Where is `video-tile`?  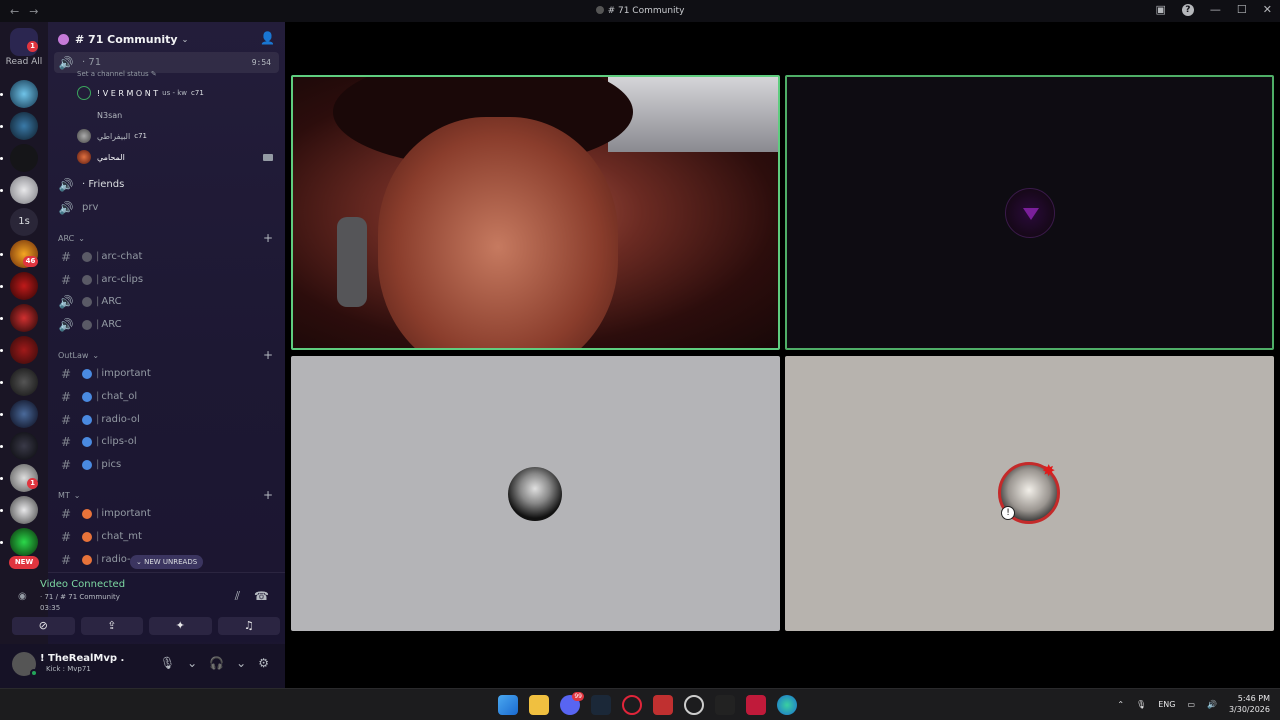 video-tile is located at coordinates (535, 493).